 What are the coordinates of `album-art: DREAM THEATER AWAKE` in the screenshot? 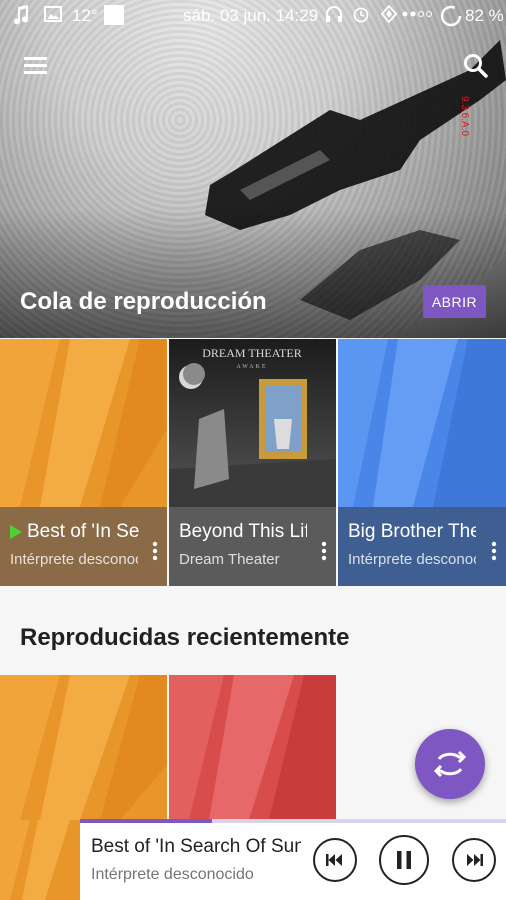 It's located at (252, 423).